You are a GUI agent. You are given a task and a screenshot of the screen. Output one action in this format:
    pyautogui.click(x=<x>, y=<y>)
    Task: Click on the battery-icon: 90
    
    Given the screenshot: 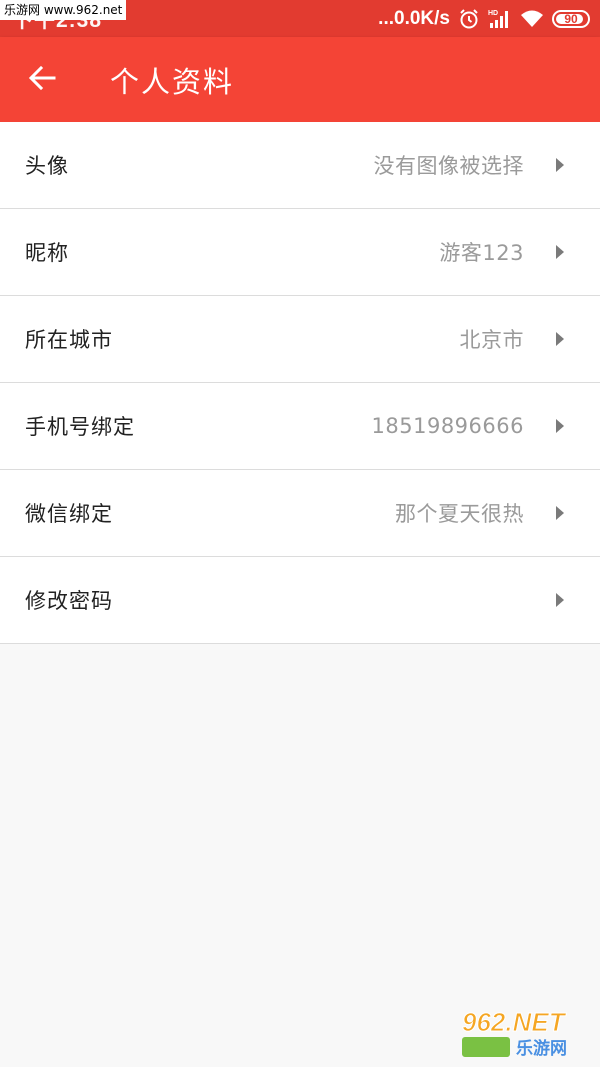 What is the action you would take?
    pyautogui.click(x=571, y=18)
    